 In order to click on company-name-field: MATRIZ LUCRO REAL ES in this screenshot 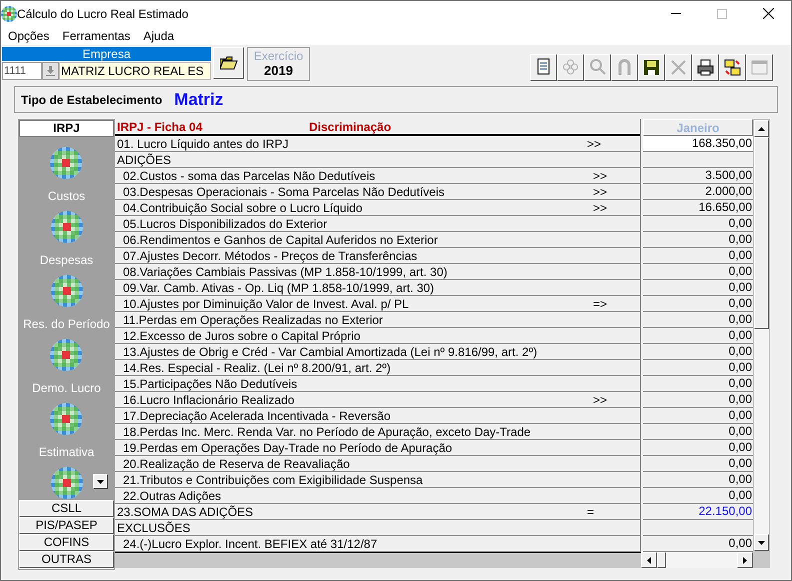, I will do `click(135, 71)`.